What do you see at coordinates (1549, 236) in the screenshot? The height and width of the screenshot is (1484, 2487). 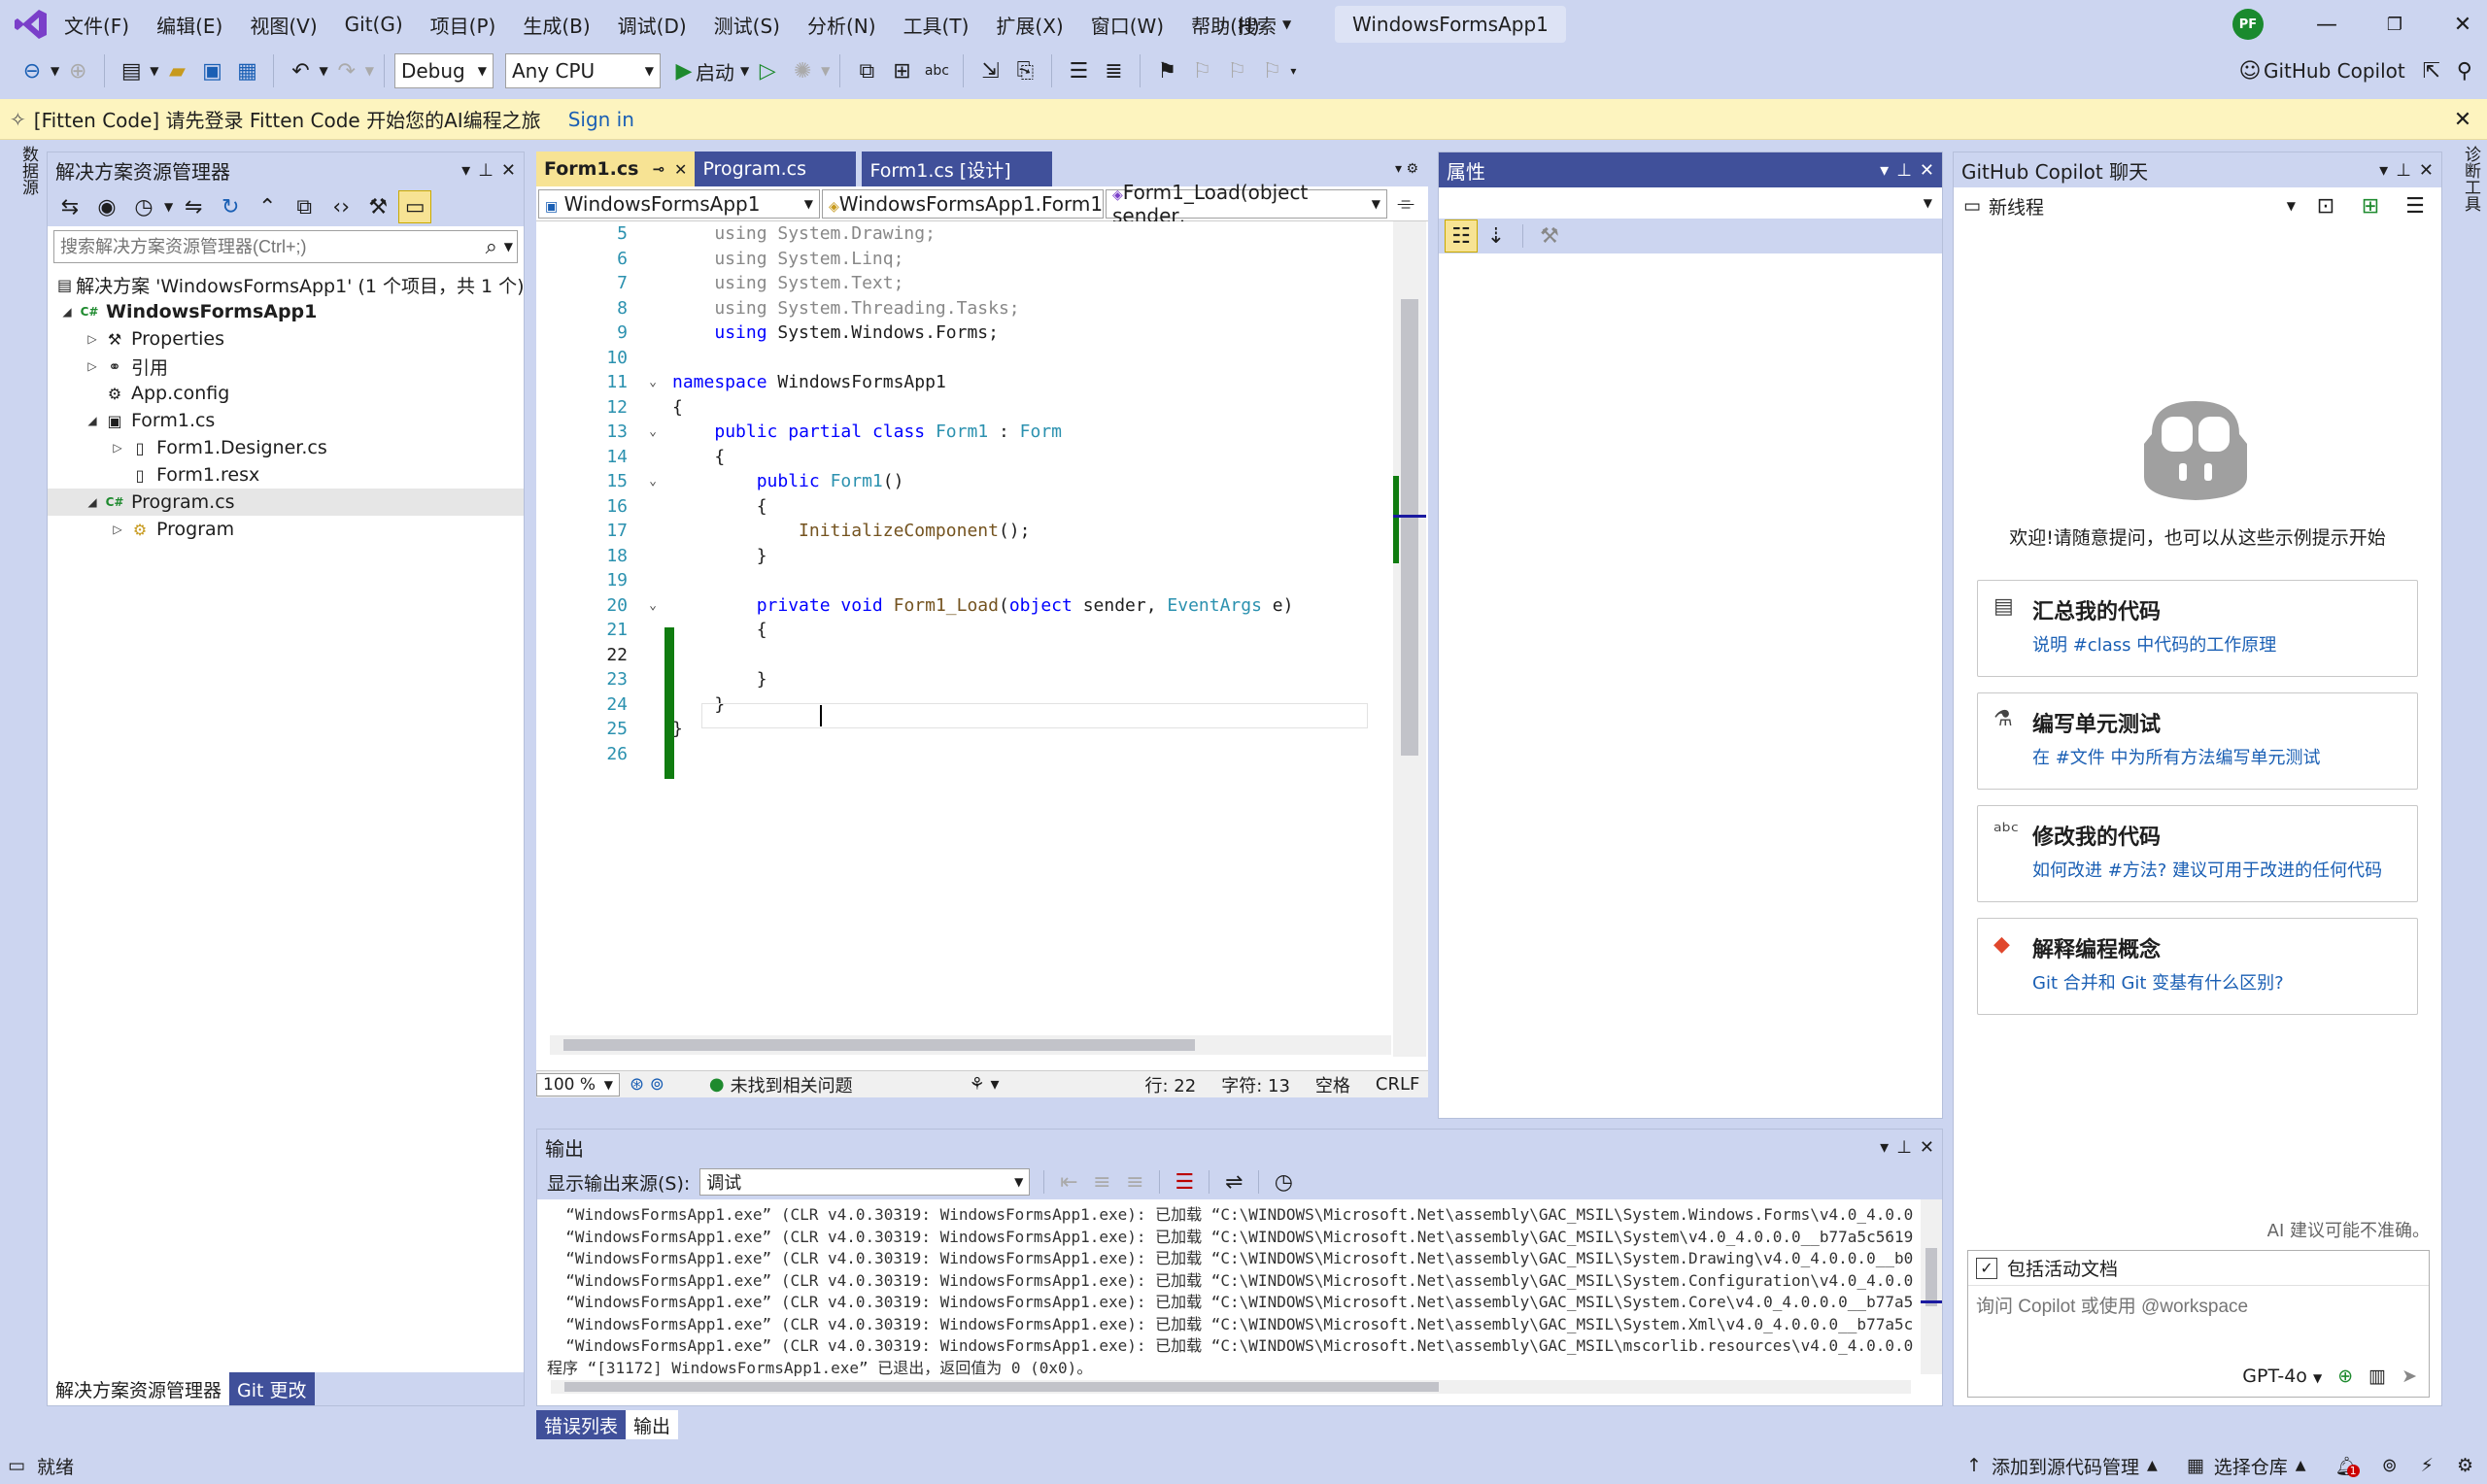 I see `property-pages-icon: ⚒` at bounding box center [1549, 236].